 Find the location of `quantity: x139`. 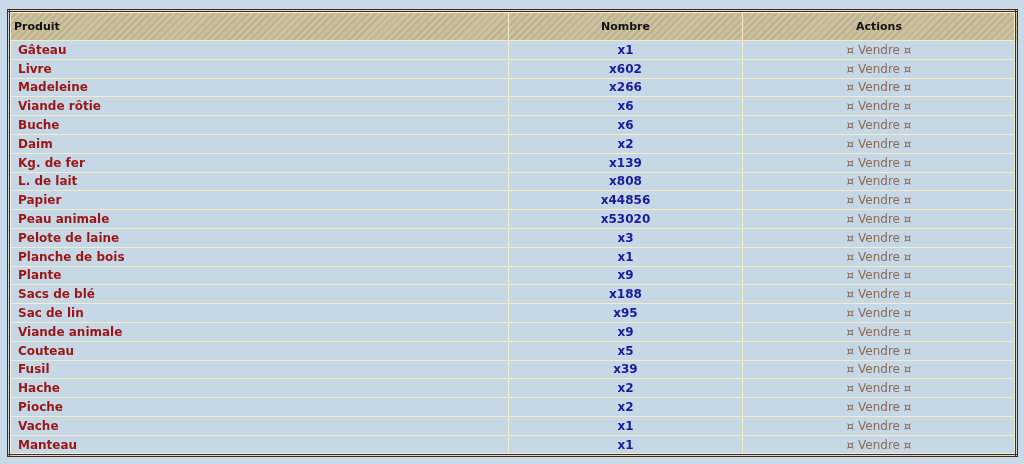

quantity: x139 is located at coordinates (625, 162).